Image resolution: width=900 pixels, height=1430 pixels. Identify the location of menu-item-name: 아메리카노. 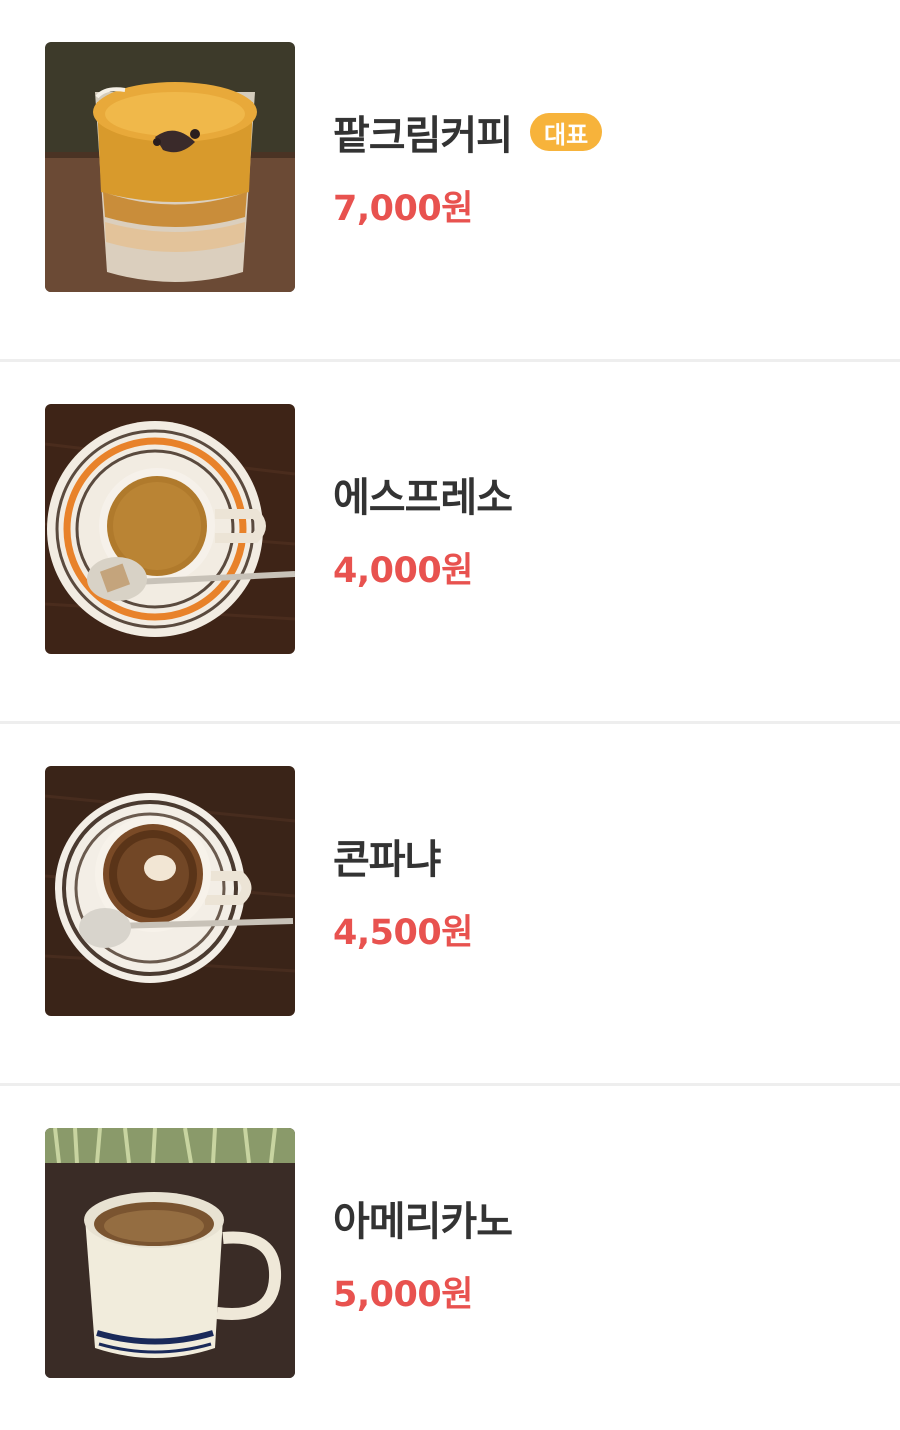
(423, 1222).